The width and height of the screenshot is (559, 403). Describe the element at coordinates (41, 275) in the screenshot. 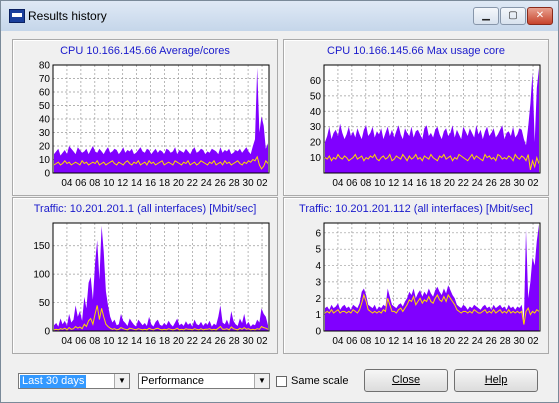

I see `y-tick-label: 100` at that location.